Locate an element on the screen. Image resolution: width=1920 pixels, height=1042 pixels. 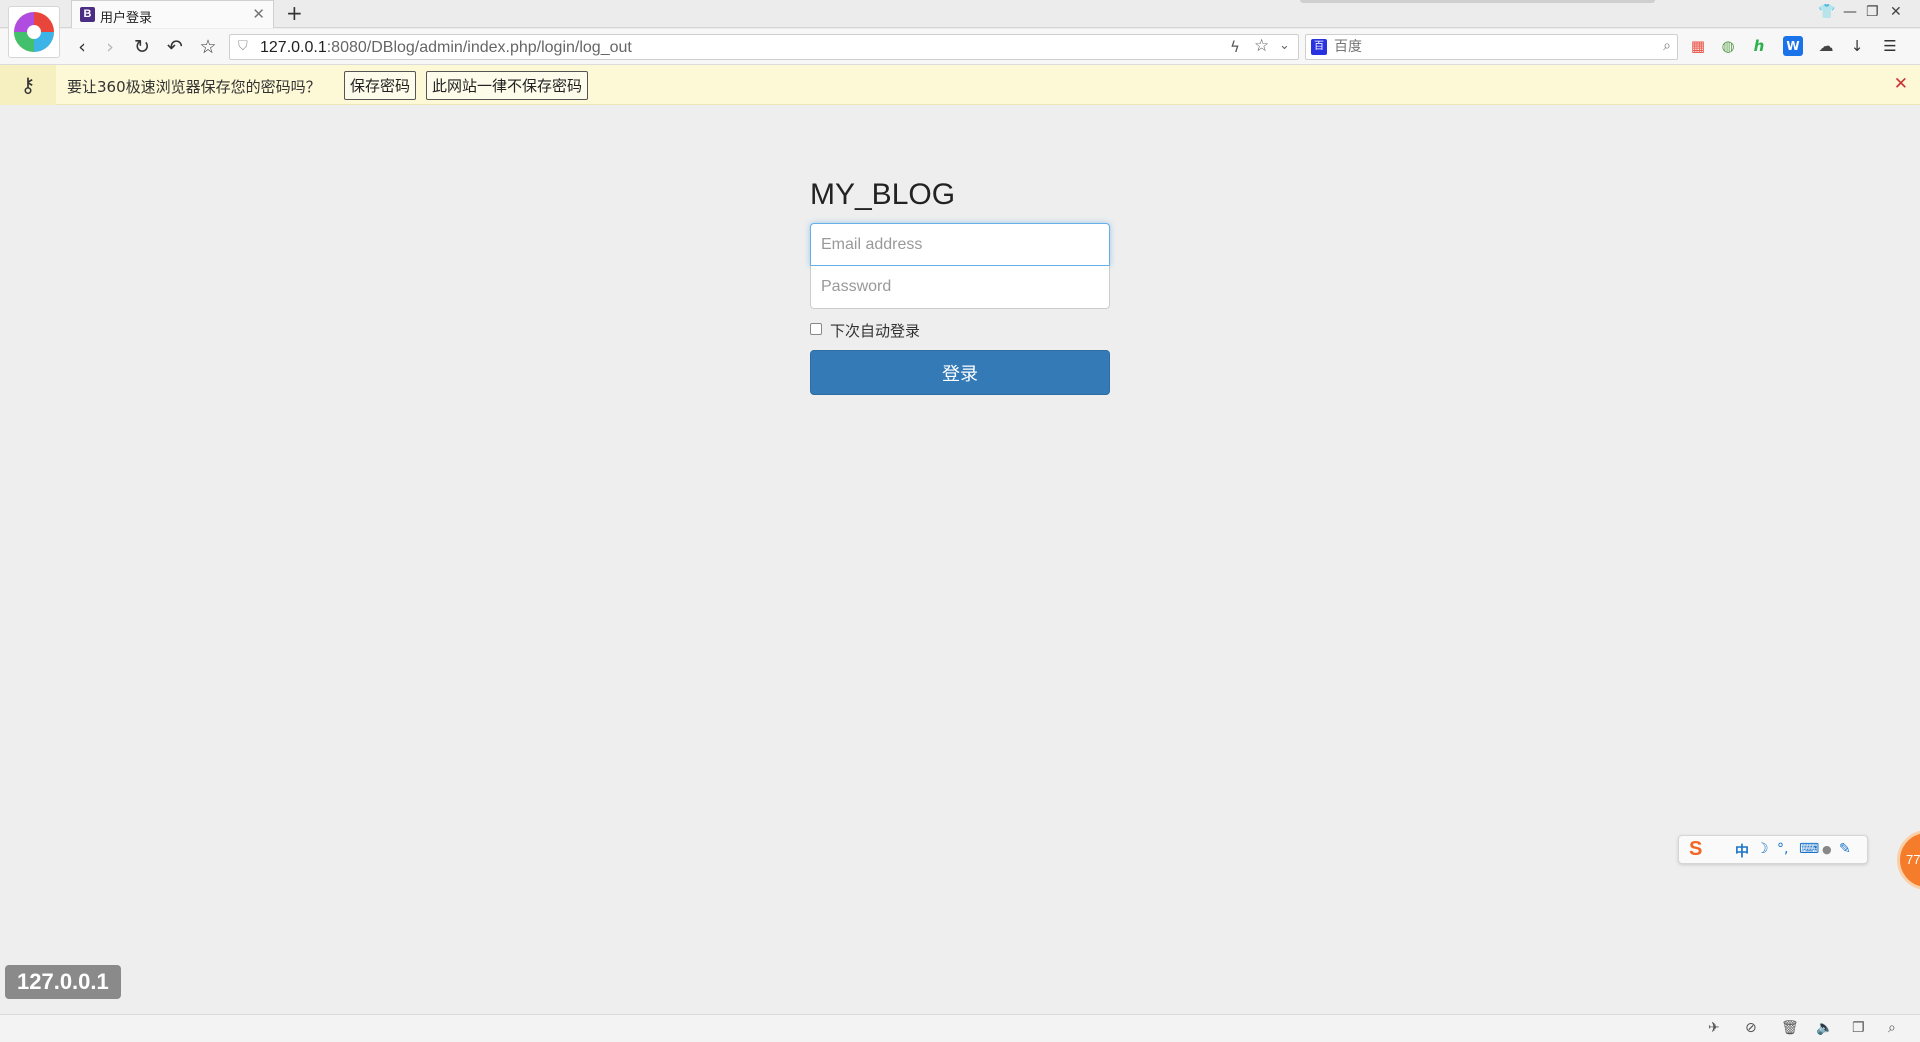
search-icon: ⌕ is located at coordinates (1667, 46).